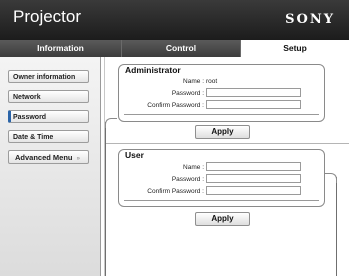 The width and height of the screenshot is (349, 276). I want to click on admin-confirm-password-field, so click(253, 104).